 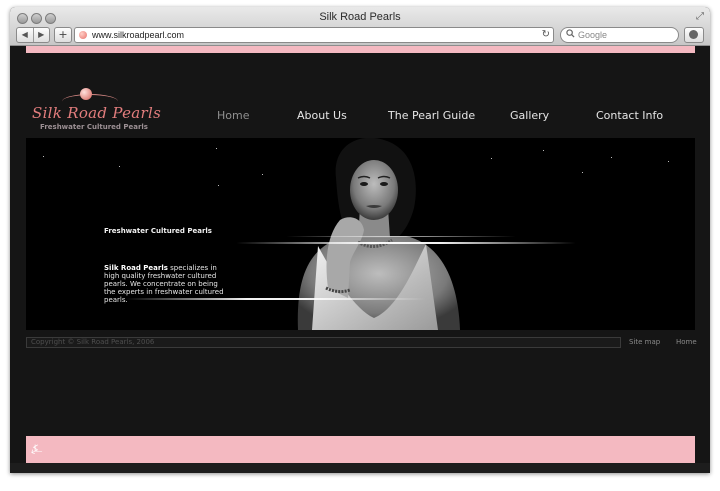 I want to click on pearl-icon, so click(x=86, y=94).